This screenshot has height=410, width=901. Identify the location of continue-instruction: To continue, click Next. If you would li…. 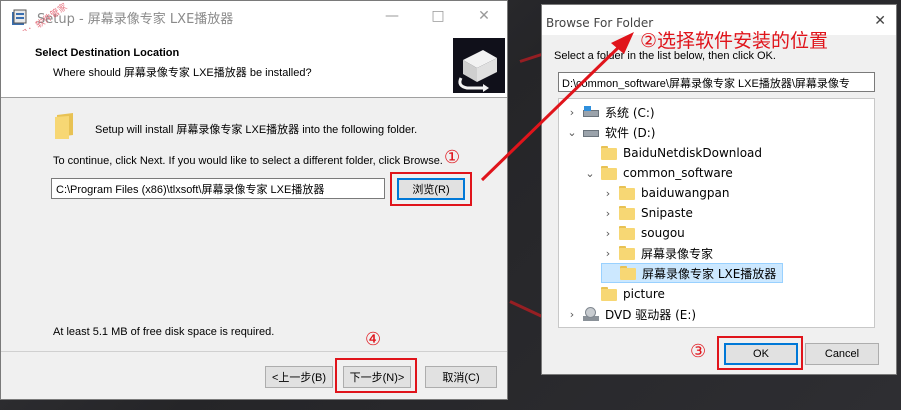
(248, 161).